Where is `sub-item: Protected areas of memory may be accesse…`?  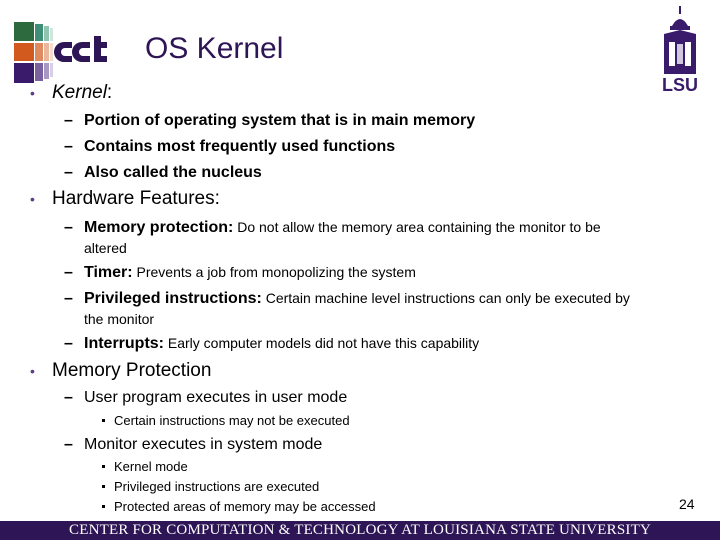
sub-item: Protected areas of memory may be accesse… is located at coordinates (239, 506).